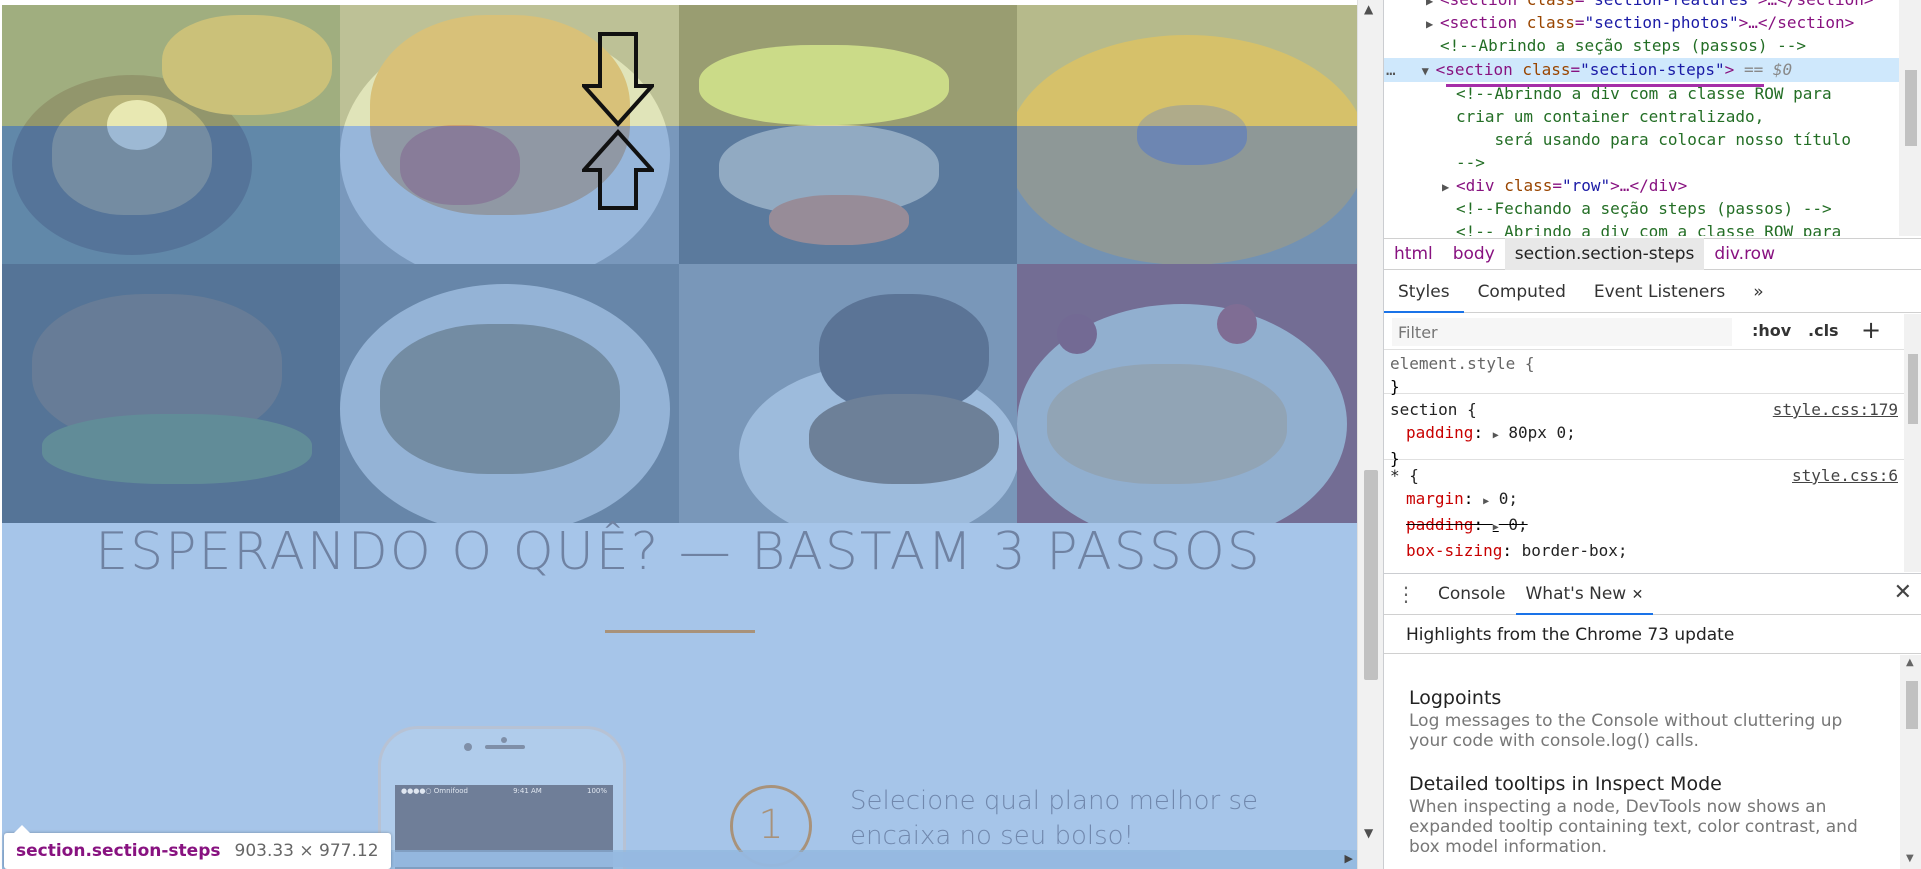  What do you see at coordinates (1370, 434) in the screenshot?
I see `page-vertical-scrollbar: ▲ ▼` at bounding box center [1370, 434].